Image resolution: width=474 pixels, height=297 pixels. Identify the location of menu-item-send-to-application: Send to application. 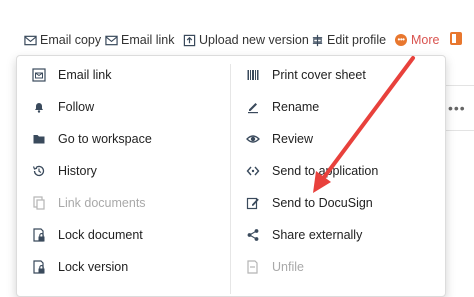
(312, 171).